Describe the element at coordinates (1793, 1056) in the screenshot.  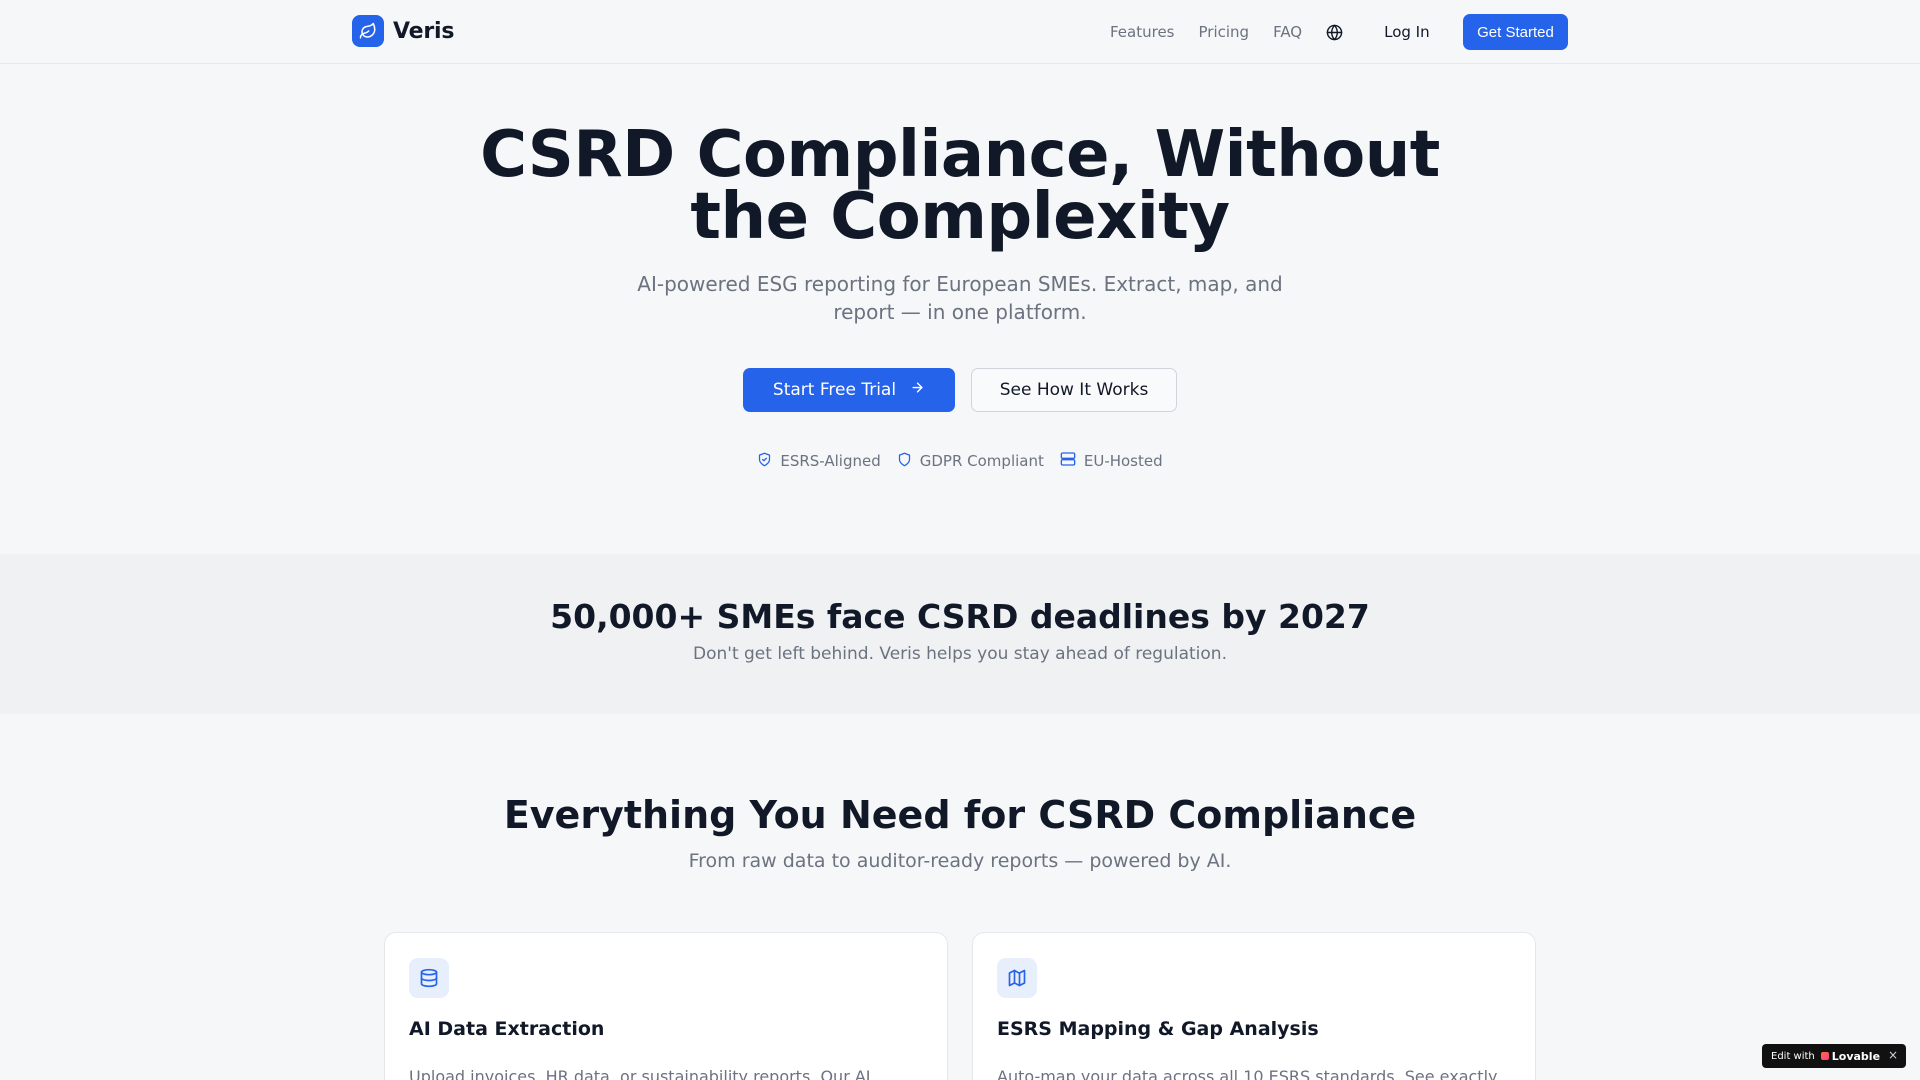
I see `edit-badge-label: Edit with` at that location.